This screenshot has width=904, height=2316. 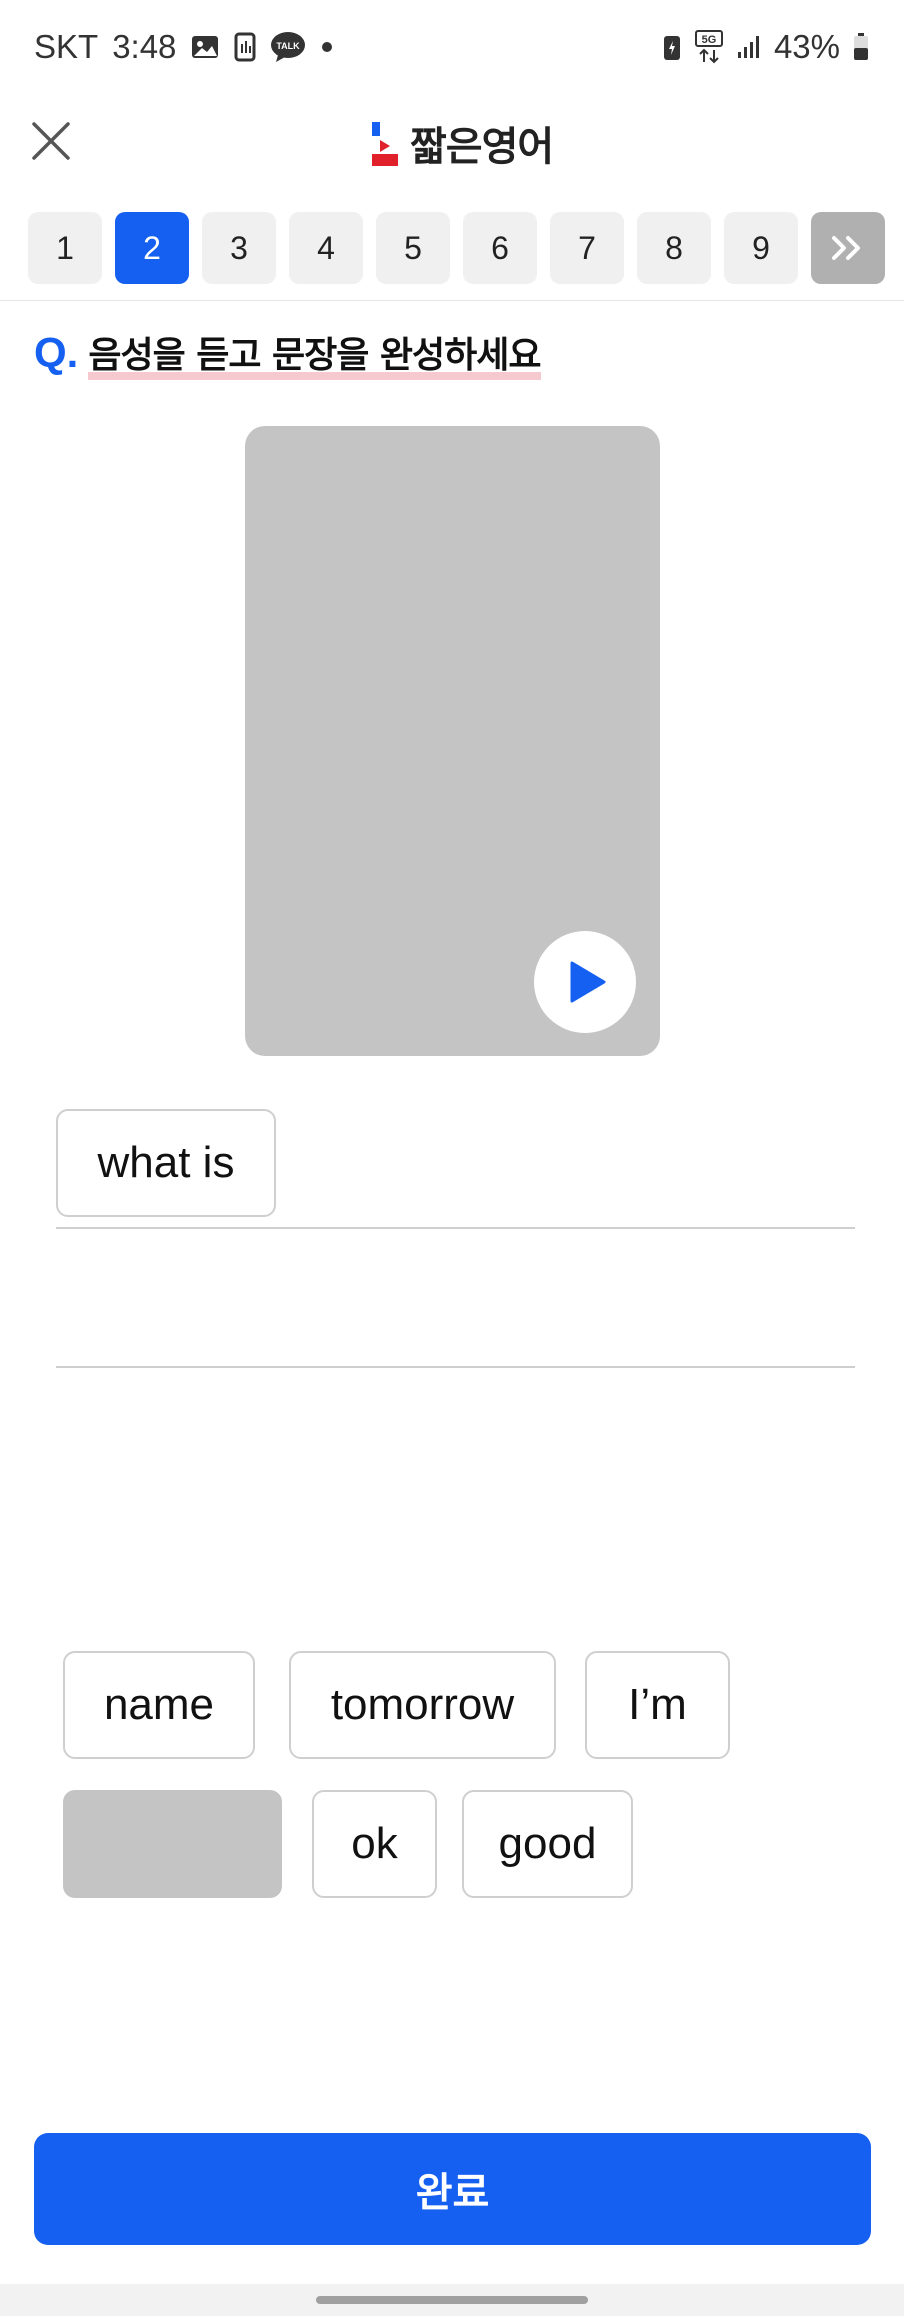 I want to click on status-left: SKT 3:48 TALK, so click(x=184, y=47).